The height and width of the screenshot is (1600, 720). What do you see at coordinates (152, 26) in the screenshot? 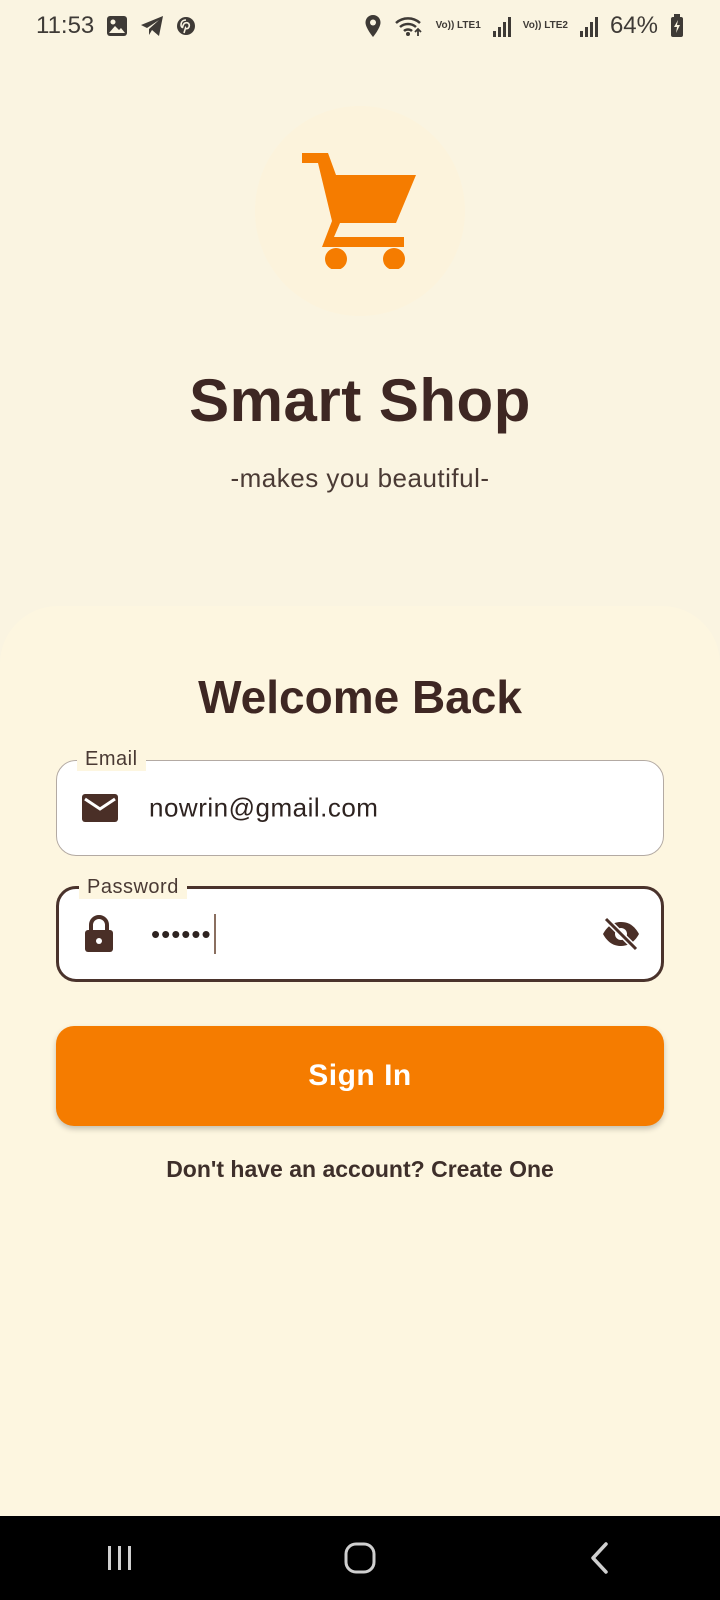
I see `telegram-icon` at bounding box center [152, 26].